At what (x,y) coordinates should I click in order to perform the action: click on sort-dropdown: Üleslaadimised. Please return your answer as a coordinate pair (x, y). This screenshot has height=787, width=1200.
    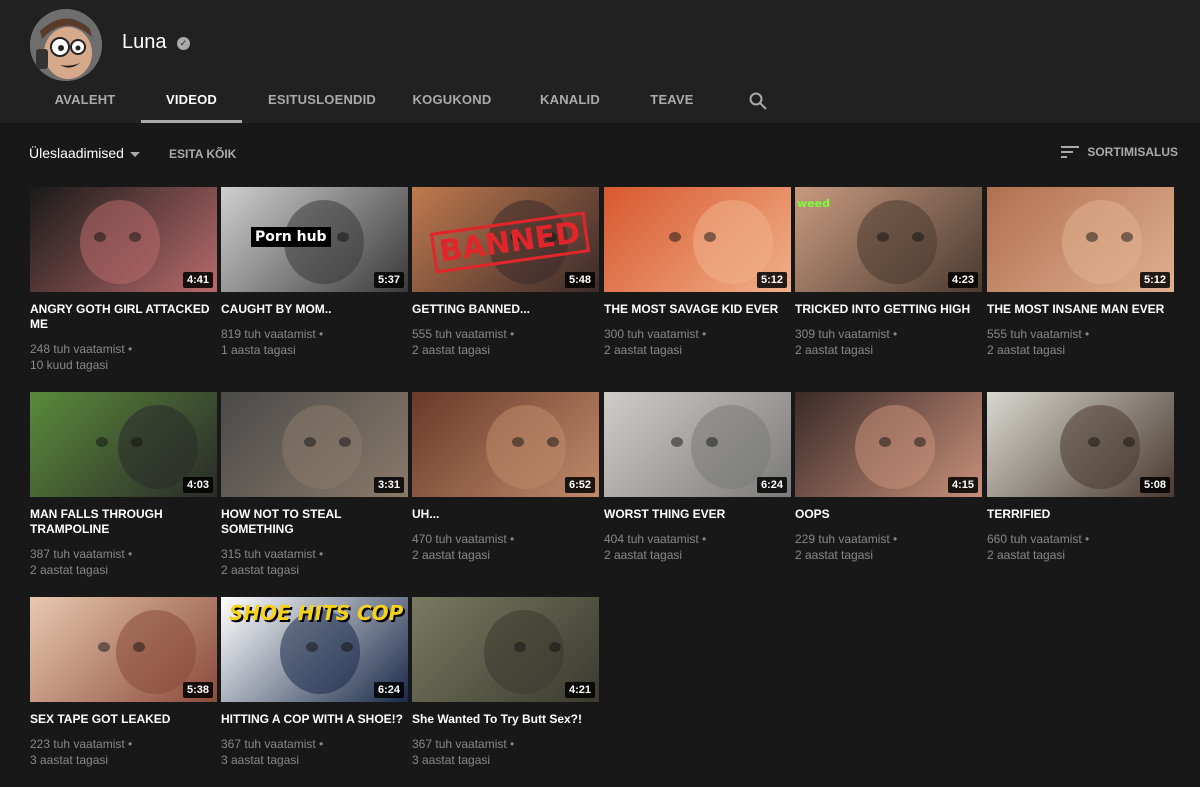
    Looking at the image, I should click on (84, 153).